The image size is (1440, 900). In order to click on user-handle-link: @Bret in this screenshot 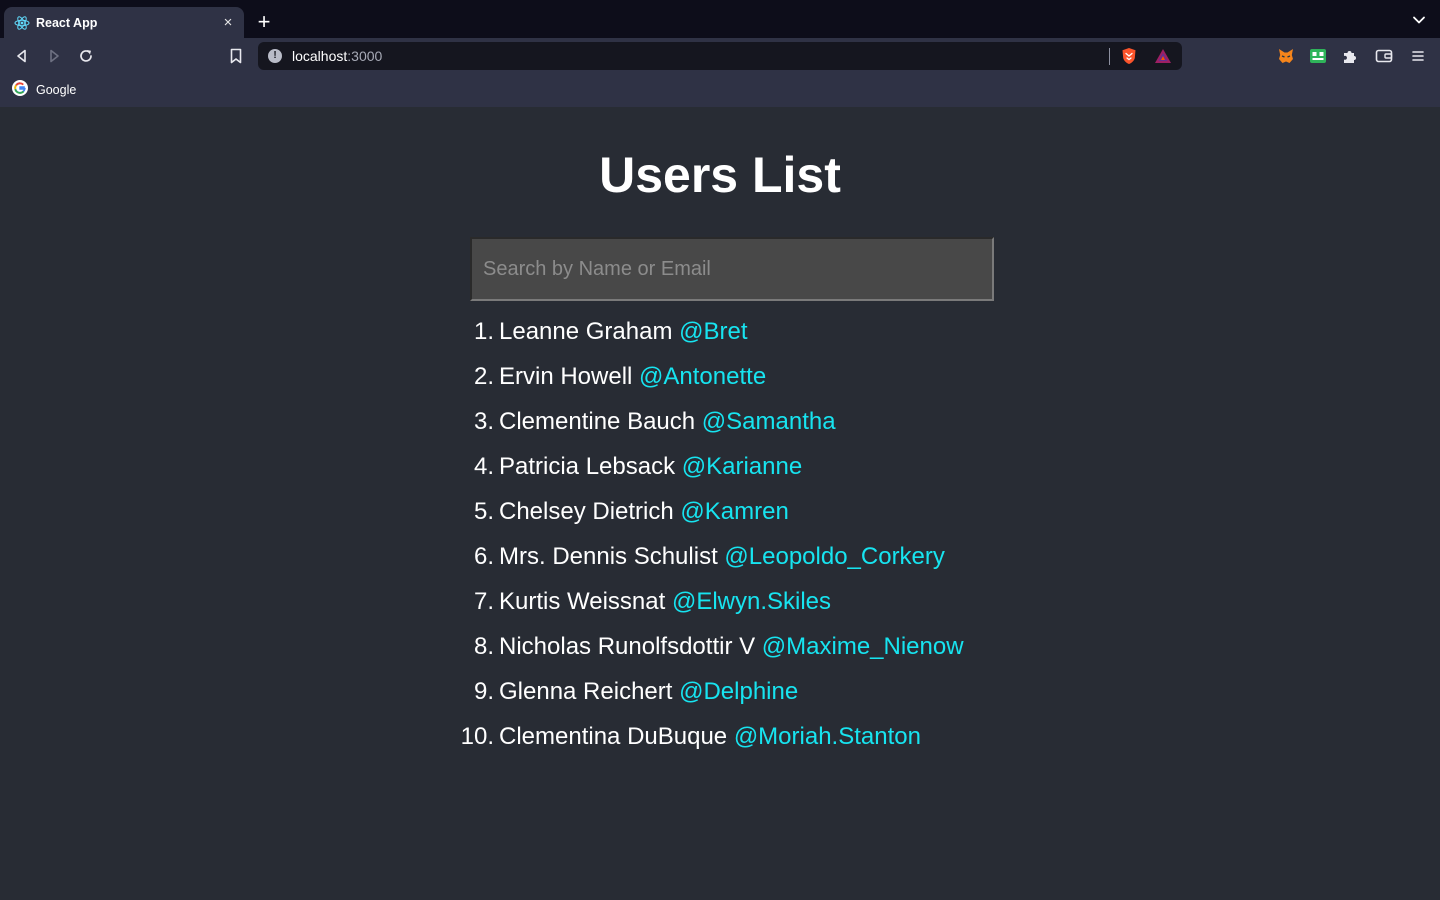, I will do `click(713, 331)`.